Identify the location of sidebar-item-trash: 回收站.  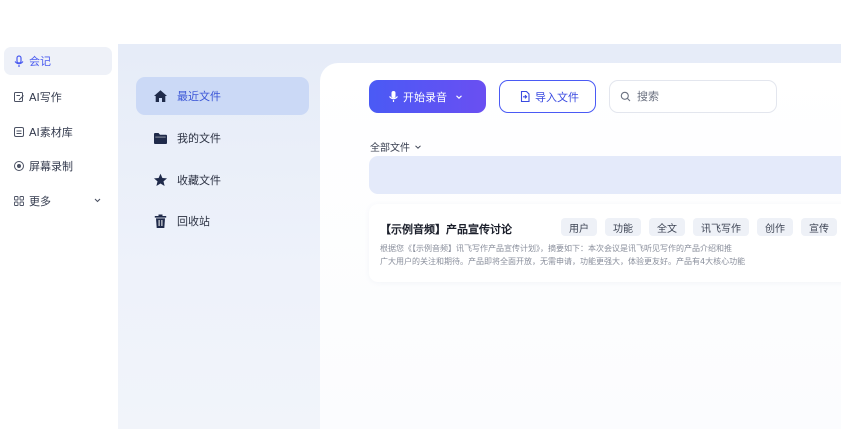
(222, 221).